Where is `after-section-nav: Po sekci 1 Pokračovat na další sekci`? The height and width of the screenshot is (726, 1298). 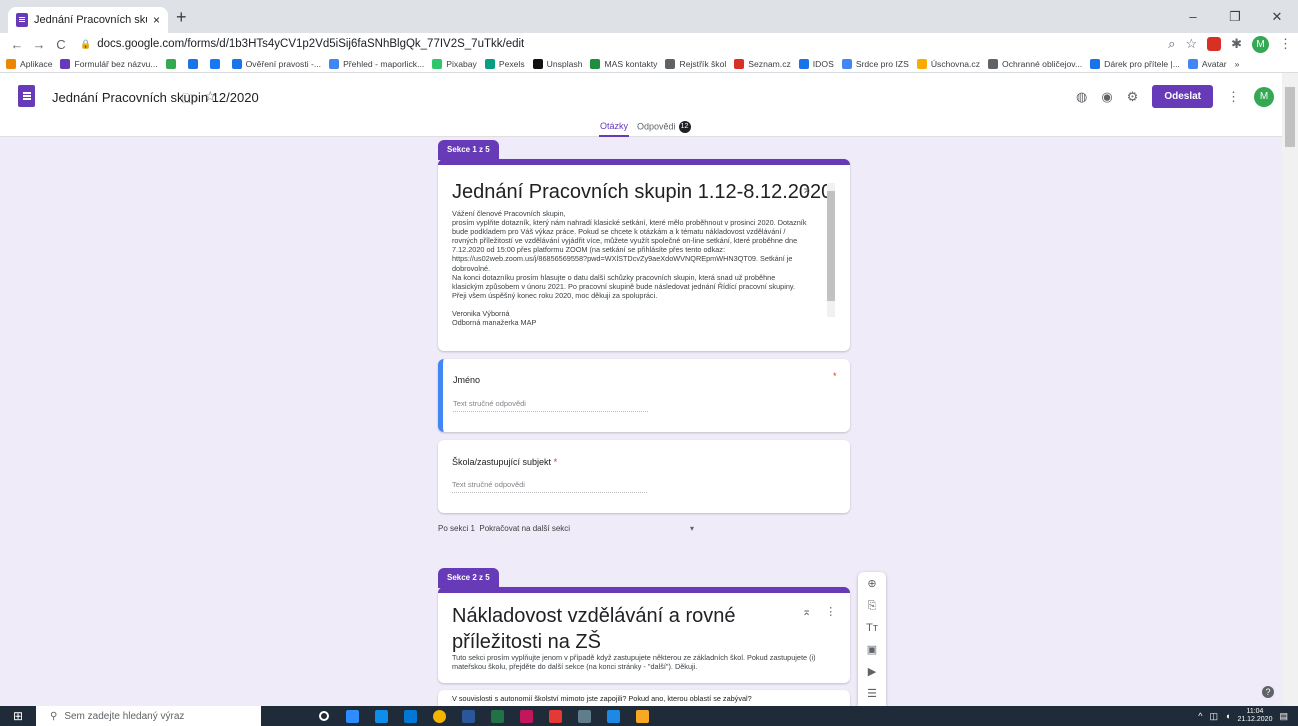 after-section-nav: Po sekci 1 Pokračovat na další sekci is located at coordinates (504, 528).